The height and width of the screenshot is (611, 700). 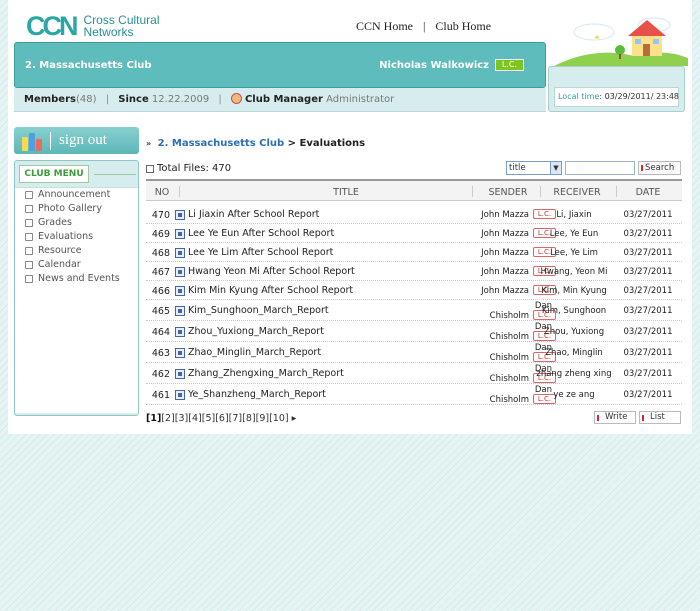 What do you see at coordinates (168, 418) in the screenshot?
I see `page-link: 2` at bounding box center [168, 418].